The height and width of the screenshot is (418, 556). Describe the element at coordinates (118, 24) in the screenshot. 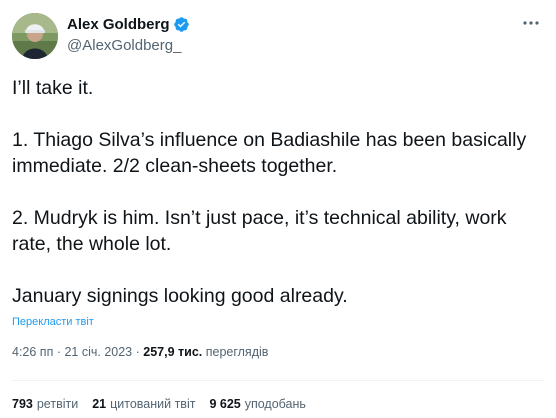

I see `author-name: Alex Goldberg` at that location.